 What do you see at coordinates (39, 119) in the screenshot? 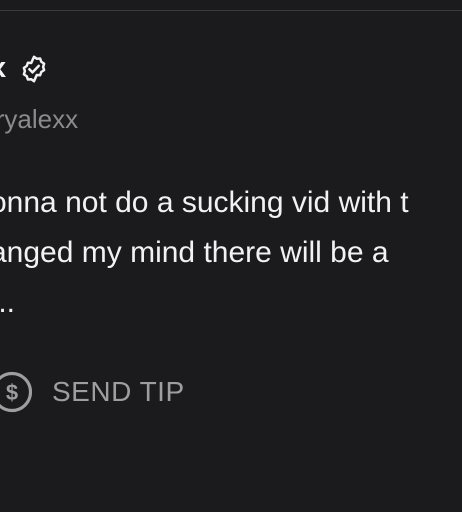
I see `author-handle: iryalexx` at bounding box center [39, 119].